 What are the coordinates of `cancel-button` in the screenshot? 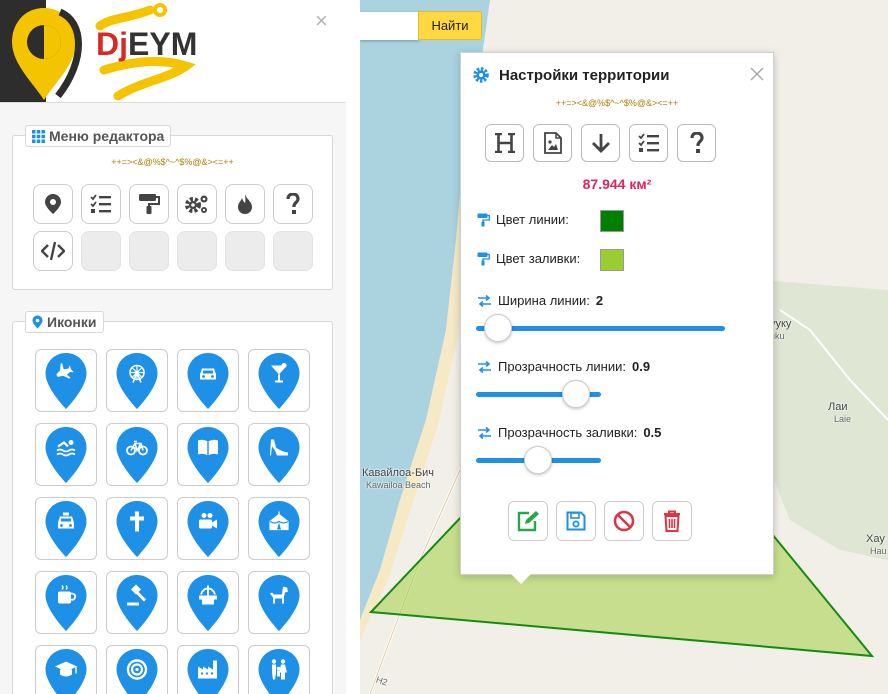 It's located at (624, 521).